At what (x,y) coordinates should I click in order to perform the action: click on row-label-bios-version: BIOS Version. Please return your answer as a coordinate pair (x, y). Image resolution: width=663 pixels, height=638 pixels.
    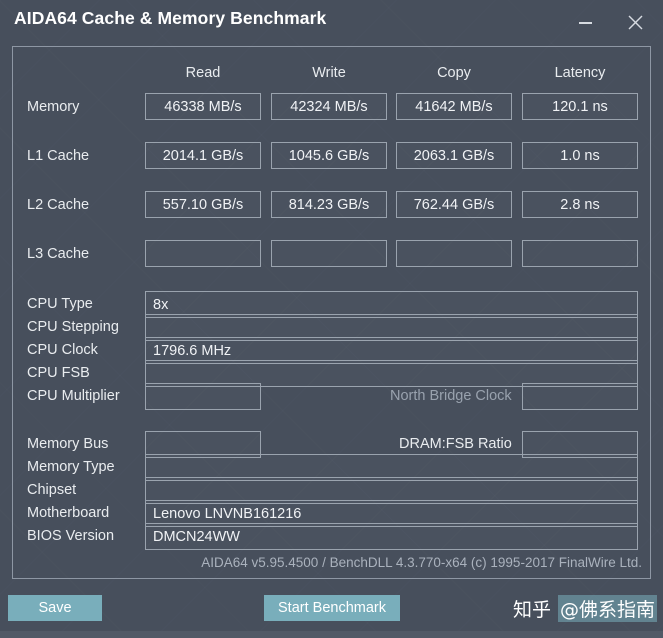
    Looking at the image, I should click on (71, 536).